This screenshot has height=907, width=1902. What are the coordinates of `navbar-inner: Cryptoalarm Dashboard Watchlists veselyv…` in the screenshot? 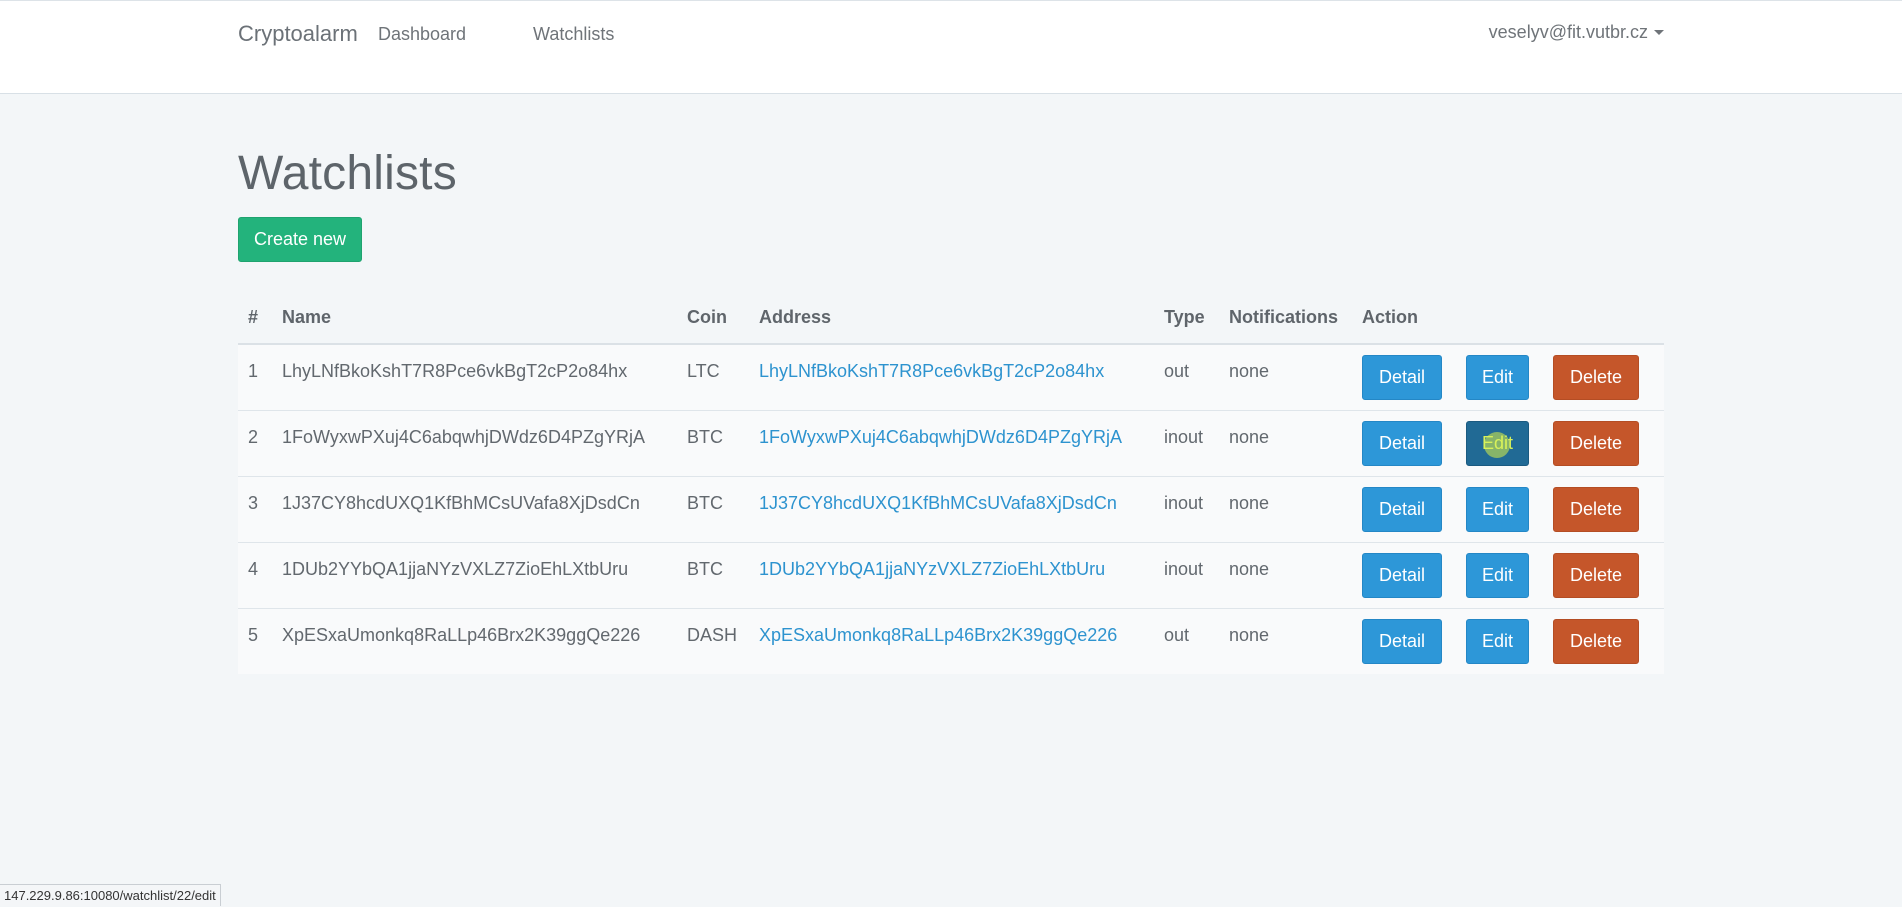 It's located at (951, 33).